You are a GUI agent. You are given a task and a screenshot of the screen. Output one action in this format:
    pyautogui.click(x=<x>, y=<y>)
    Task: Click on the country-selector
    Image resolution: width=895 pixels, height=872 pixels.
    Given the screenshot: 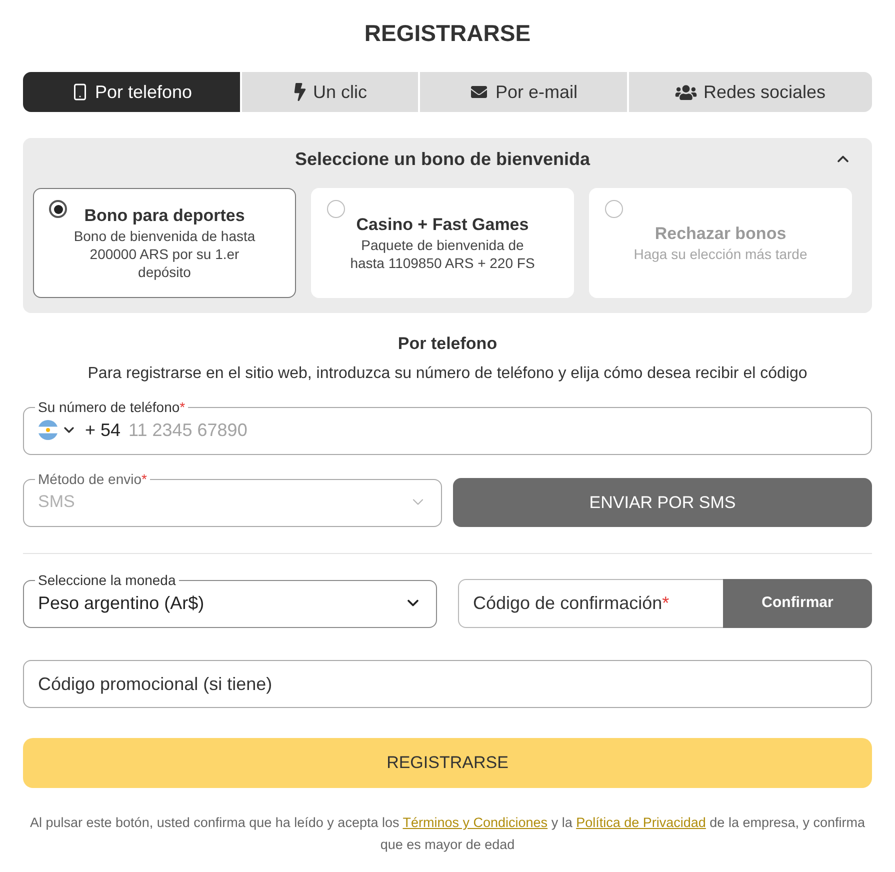 What is the action you would take?
    pyautogui.click(x=57, y=430)
    